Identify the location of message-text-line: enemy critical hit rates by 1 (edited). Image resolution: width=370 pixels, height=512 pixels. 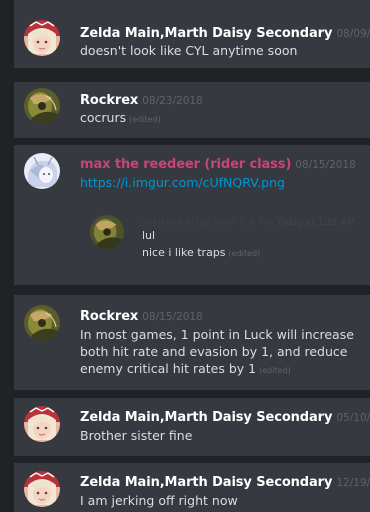
(221, 369).